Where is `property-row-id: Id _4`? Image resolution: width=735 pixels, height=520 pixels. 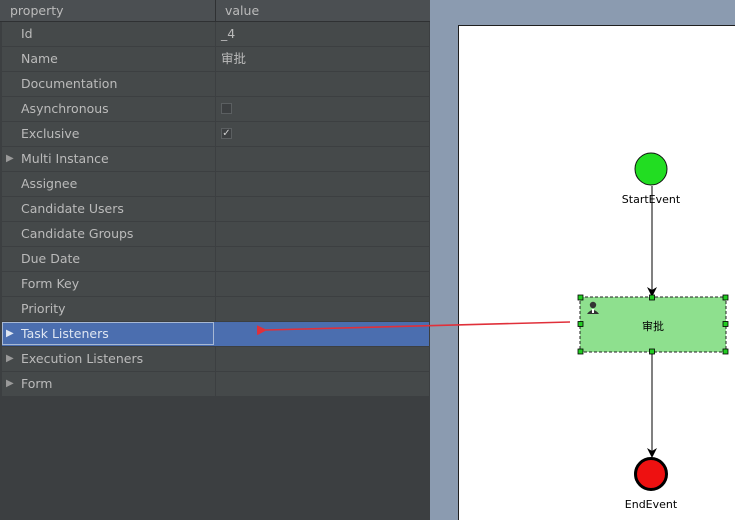
property-row-id: Id _4 is located at coordinates (215, 34).